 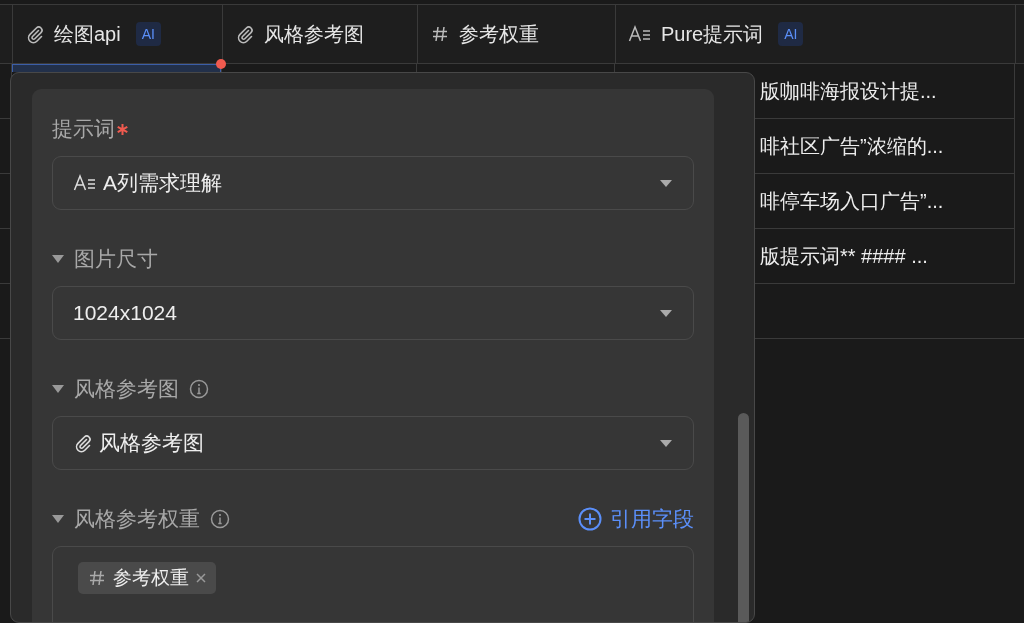 I want to click on selected-cell-highlight, so click(x=116, y=68).